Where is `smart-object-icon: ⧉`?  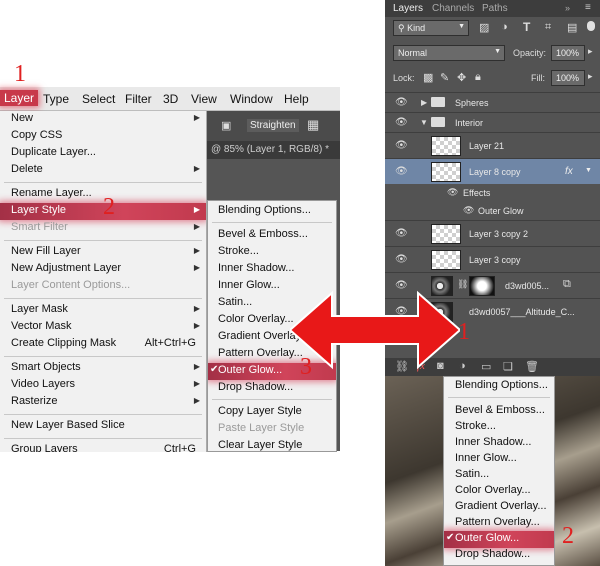
smart-object-icon: ⧉ is located at coordinates (567, 284).